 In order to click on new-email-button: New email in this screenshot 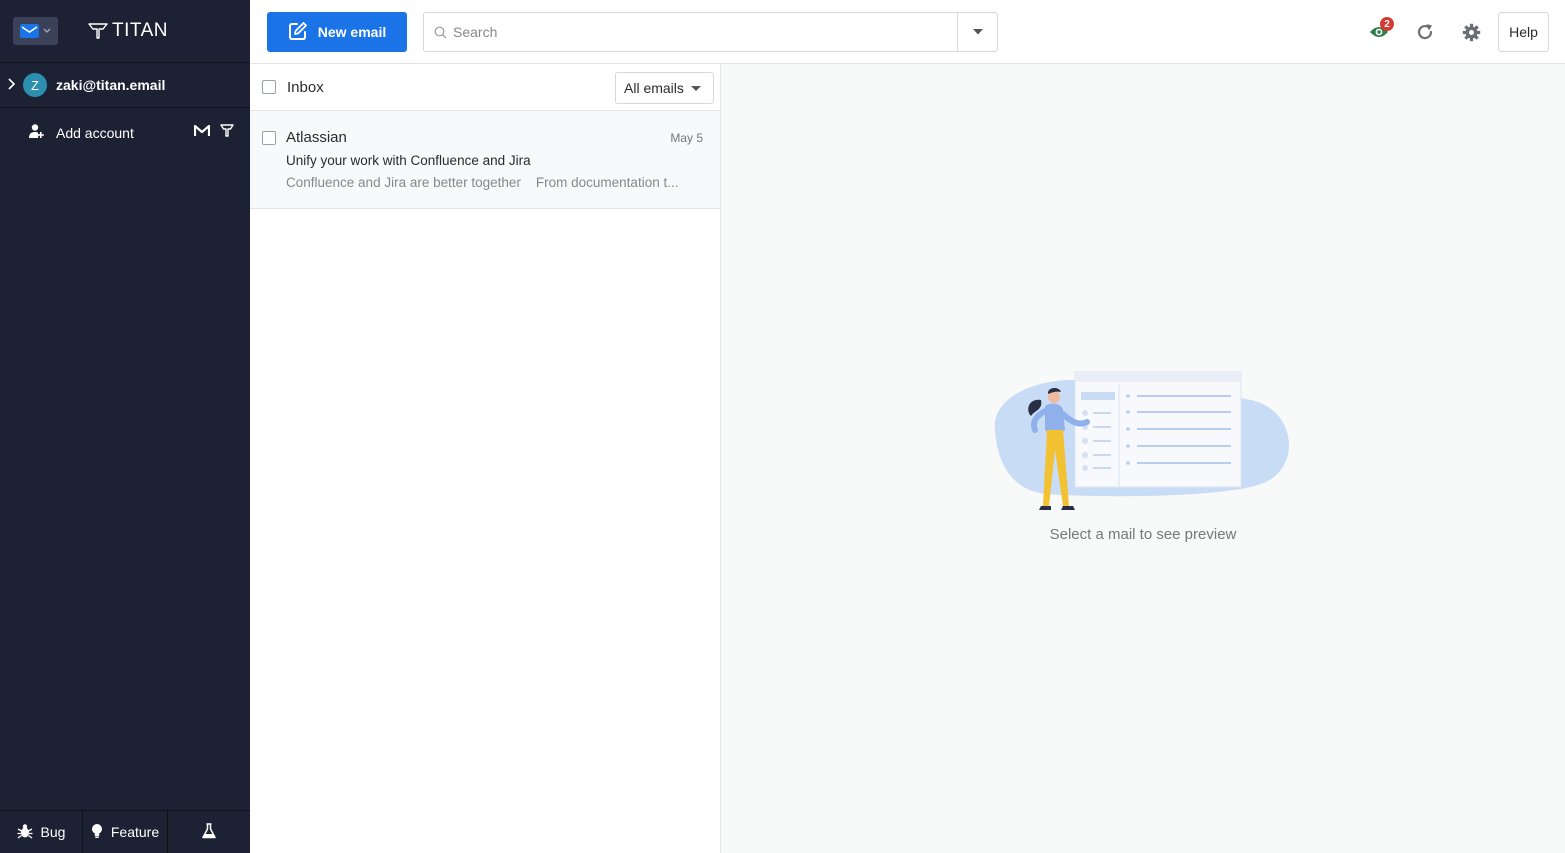, I will do `click(337, 32)`.